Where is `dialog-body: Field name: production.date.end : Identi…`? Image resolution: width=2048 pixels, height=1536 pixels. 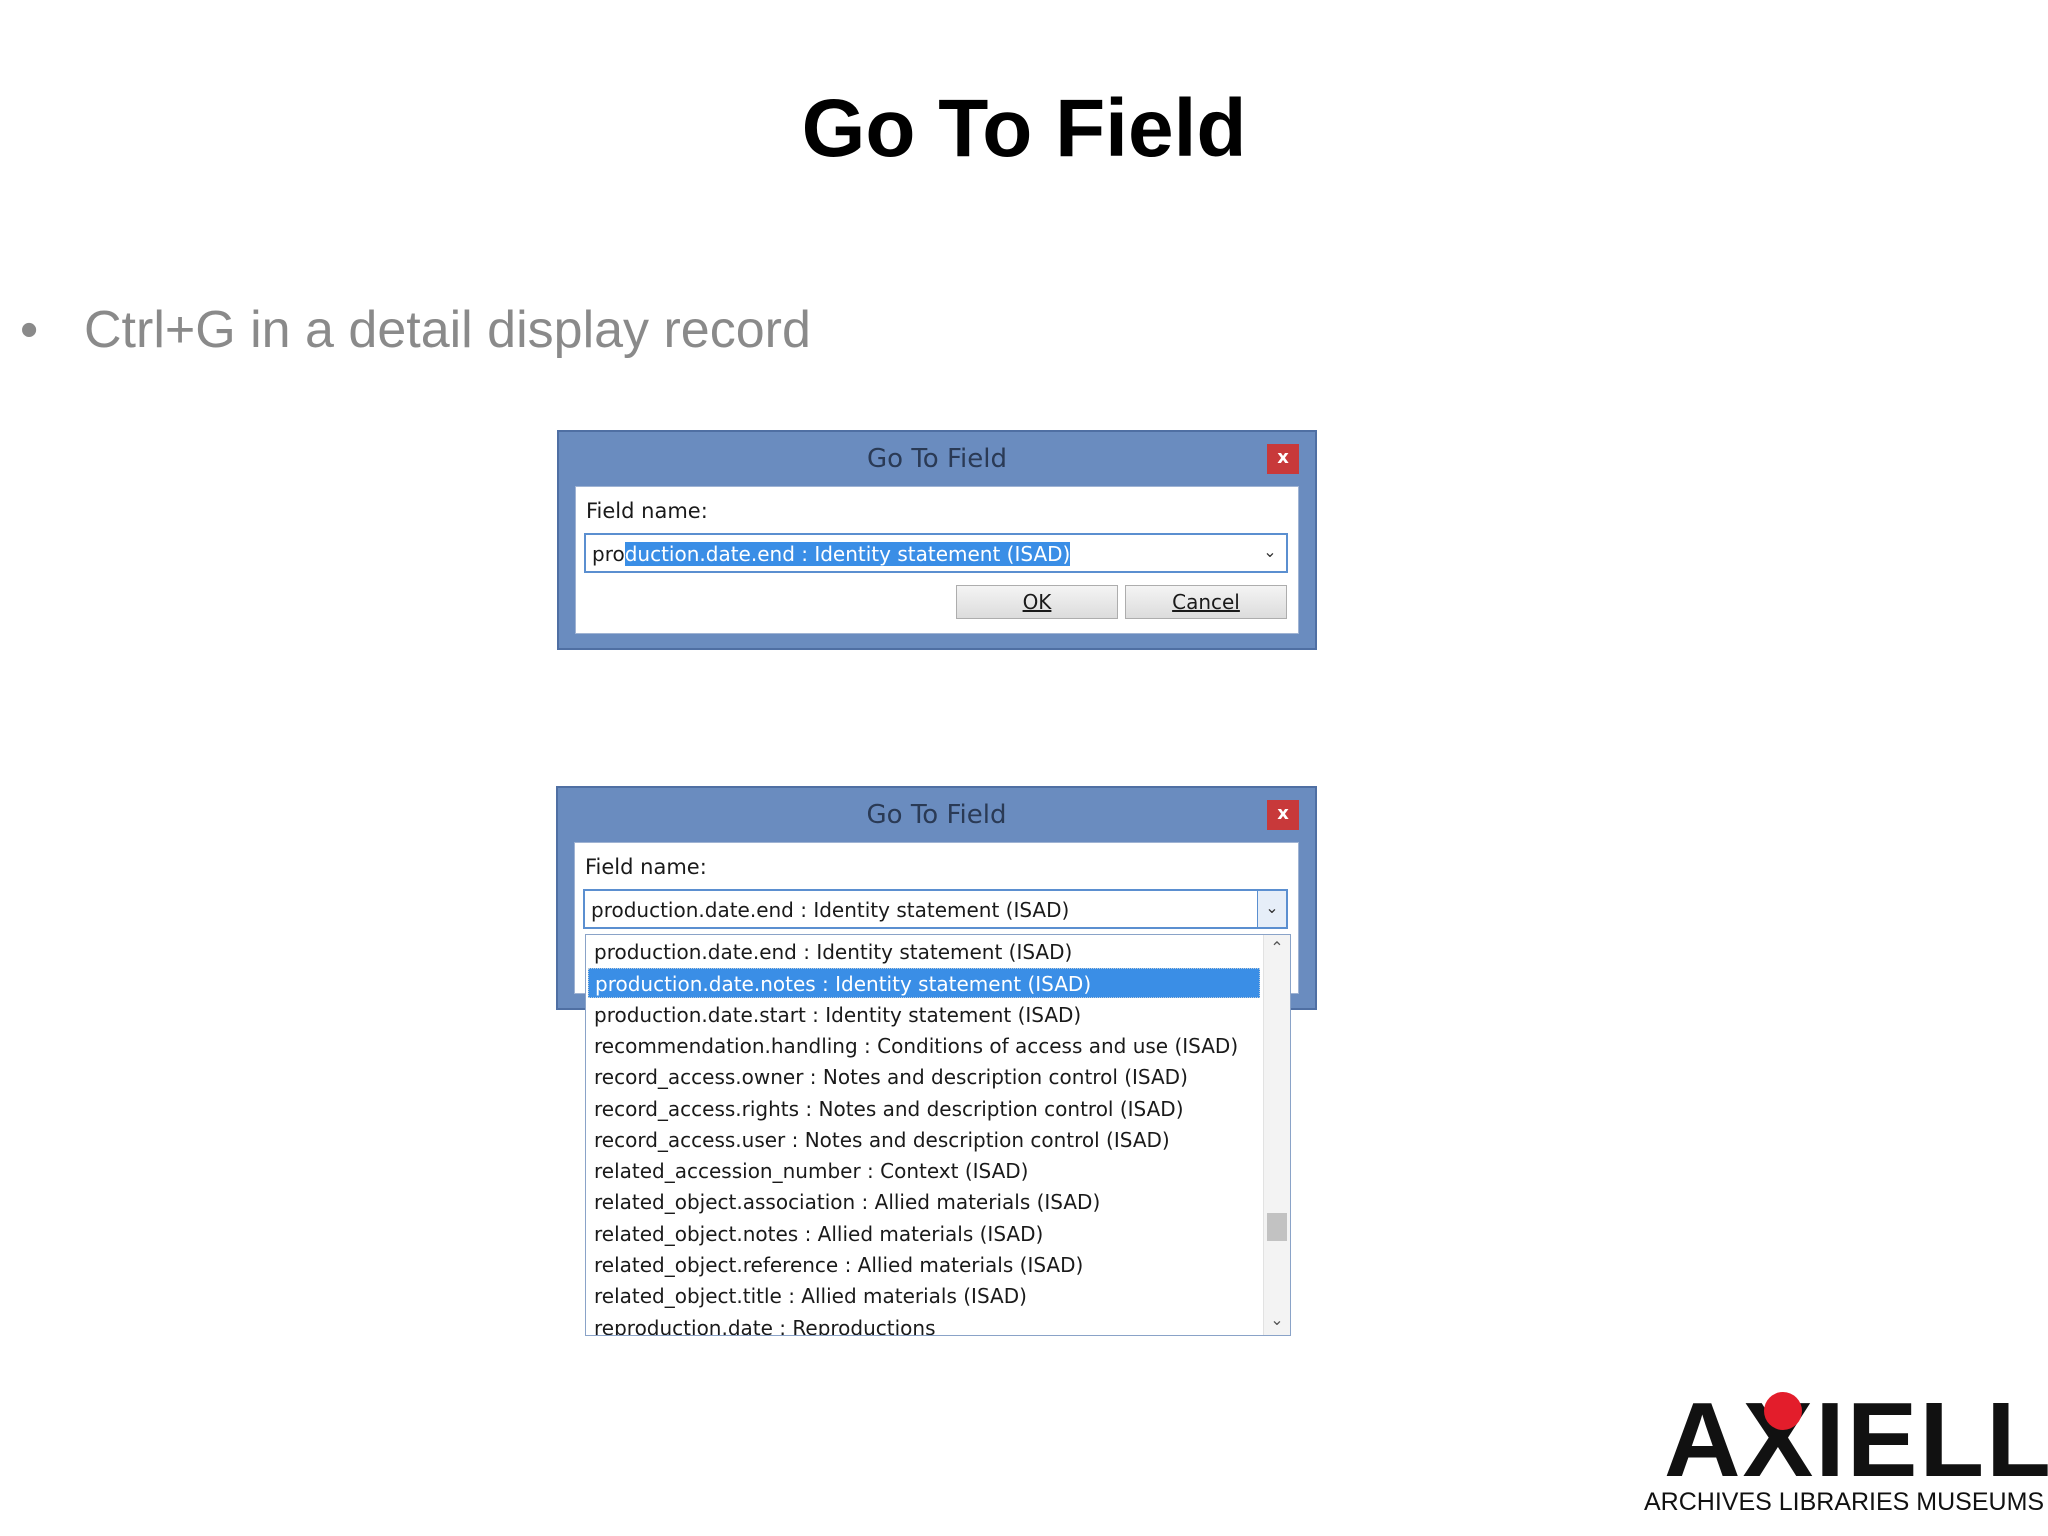 dialog-body: Field name: production.date.end : Identi… is located at coordinates (937, 560).